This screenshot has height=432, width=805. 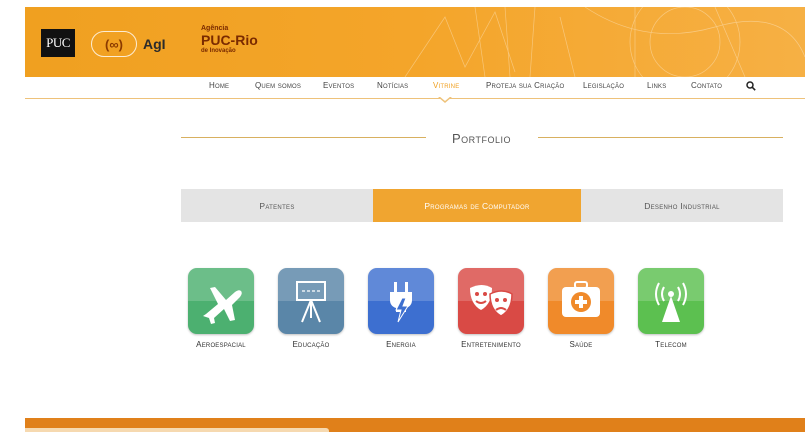 What do you see at coordinates (114, 44) in the screenshot?
I see `agi-symbol: (∞)` at bounding box center [114, 44].